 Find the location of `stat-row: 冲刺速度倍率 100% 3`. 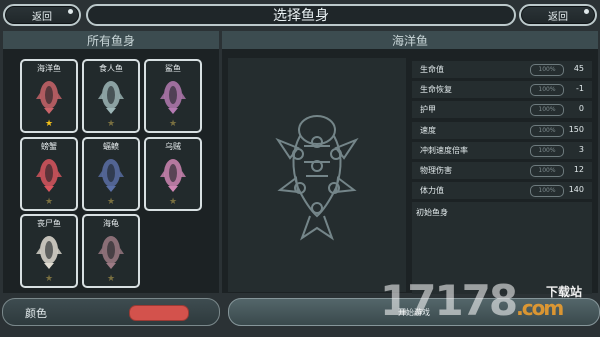

stat-row: 冲刺速度倍率 100% 3 is located at coordinates (502, 150).